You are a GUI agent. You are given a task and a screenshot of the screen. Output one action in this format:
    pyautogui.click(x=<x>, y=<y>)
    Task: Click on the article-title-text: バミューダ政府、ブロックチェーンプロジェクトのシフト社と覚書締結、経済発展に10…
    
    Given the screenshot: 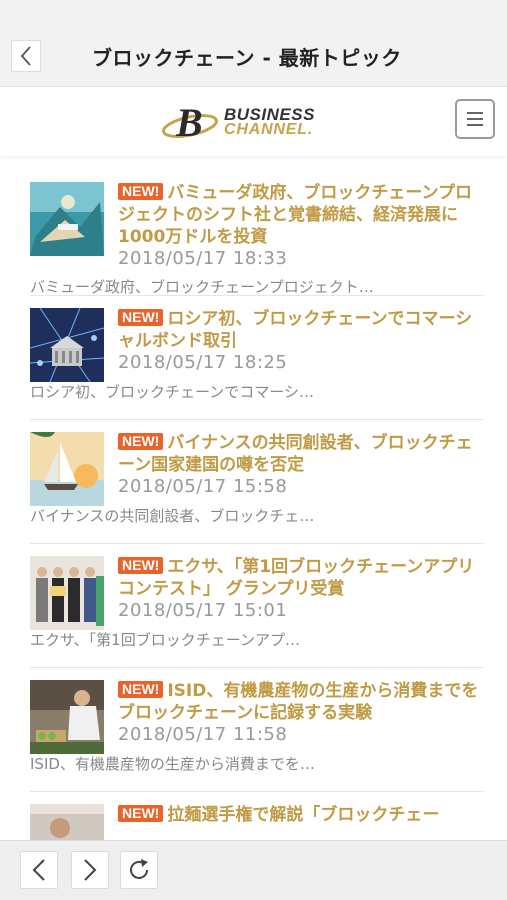 What is the action you would take?
    pyautogui.click(x=295, y=215)
    